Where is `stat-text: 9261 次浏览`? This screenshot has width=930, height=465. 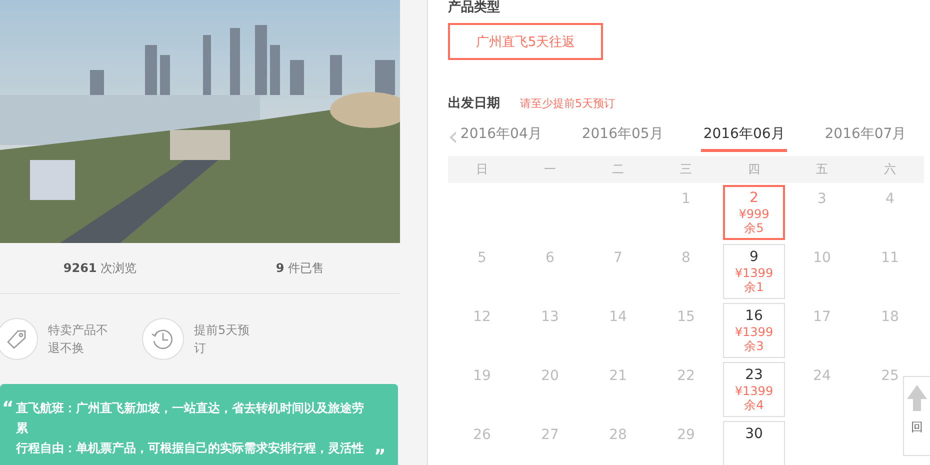 stat-text: 9261 次浏览 is located at coordinates (100, 268).